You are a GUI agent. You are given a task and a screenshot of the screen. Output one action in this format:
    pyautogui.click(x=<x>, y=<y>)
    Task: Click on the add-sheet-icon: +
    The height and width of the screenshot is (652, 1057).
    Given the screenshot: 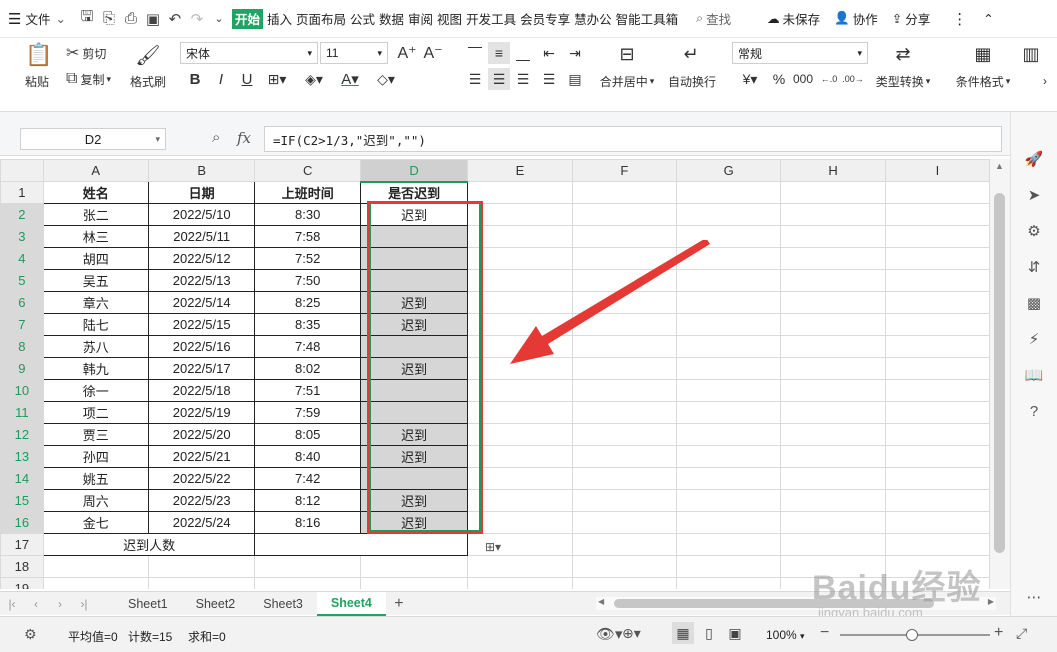 What is the action you would take?
    pyautogui.click(x=399, y=604)
    